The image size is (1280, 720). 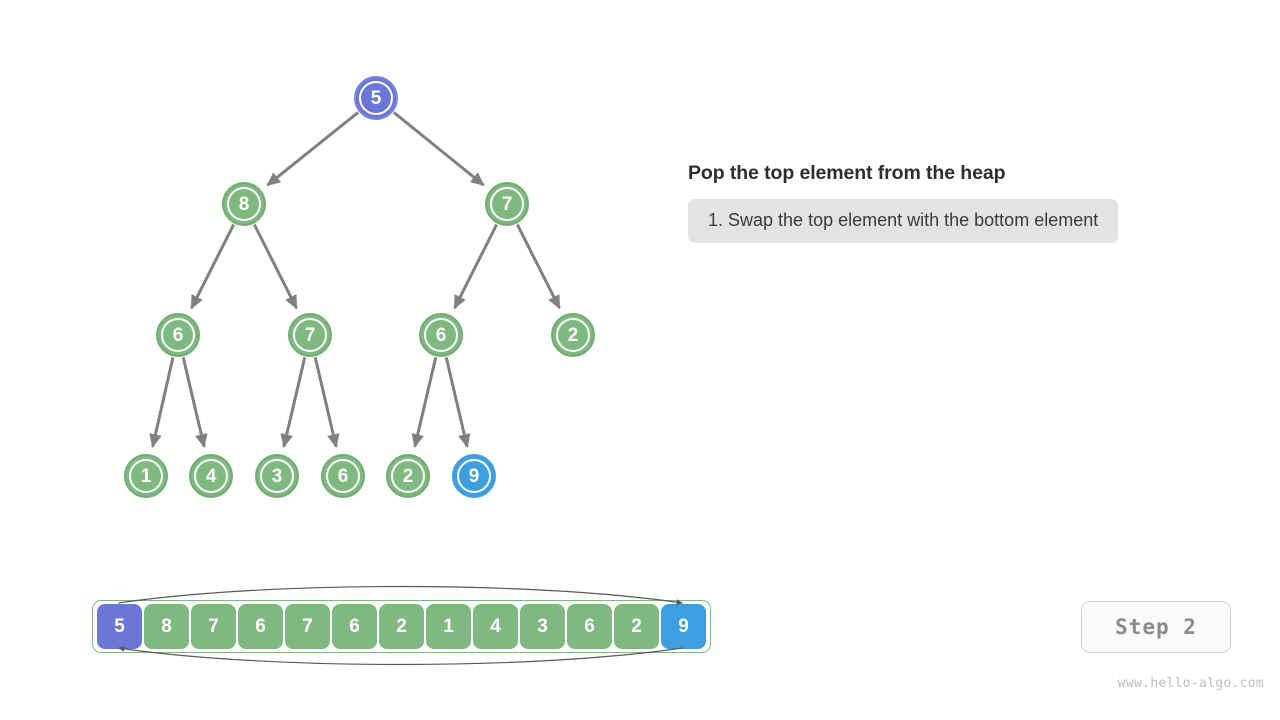 What do you see at coordinates (542, 626) in the screenshot?
I see `array-cell: 3` at bounding box center [542, 626].